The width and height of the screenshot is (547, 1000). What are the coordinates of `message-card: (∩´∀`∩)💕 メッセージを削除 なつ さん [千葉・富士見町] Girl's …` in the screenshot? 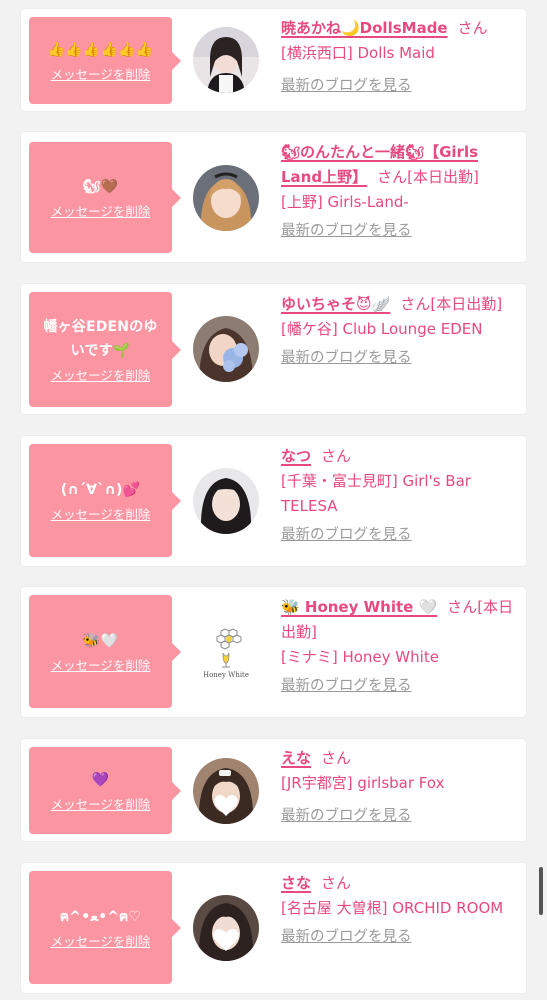 It's located at (273, 501).